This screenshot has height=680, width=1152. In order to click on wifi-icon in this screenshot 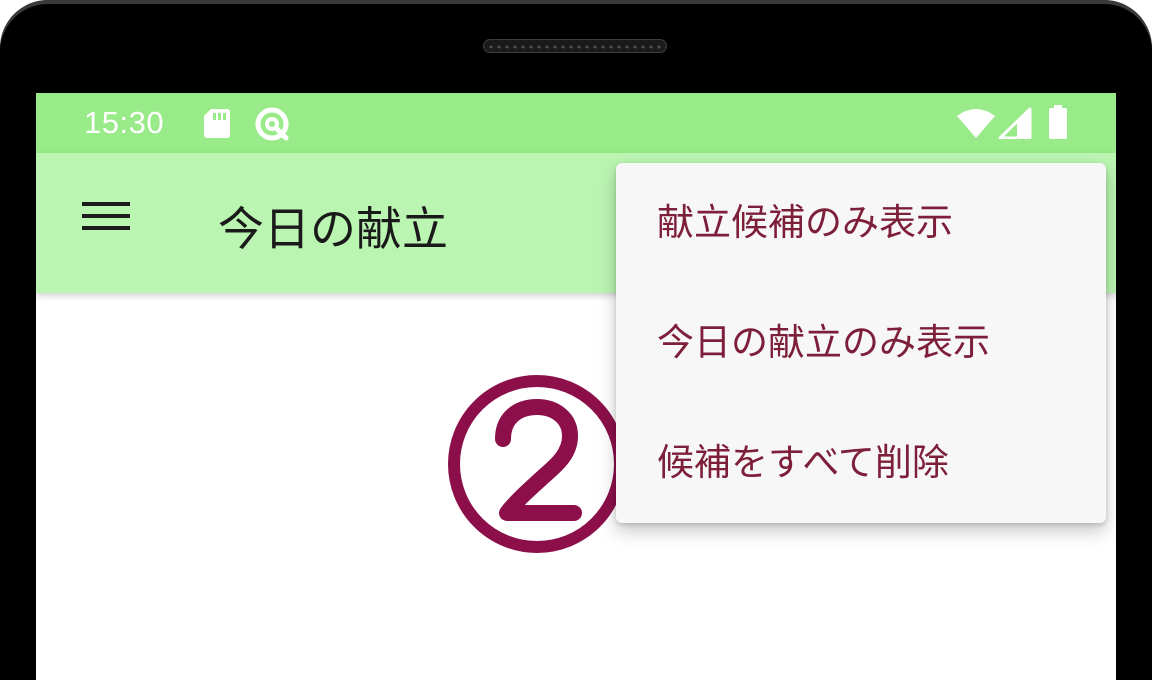, I will do `click(976, 123)`.